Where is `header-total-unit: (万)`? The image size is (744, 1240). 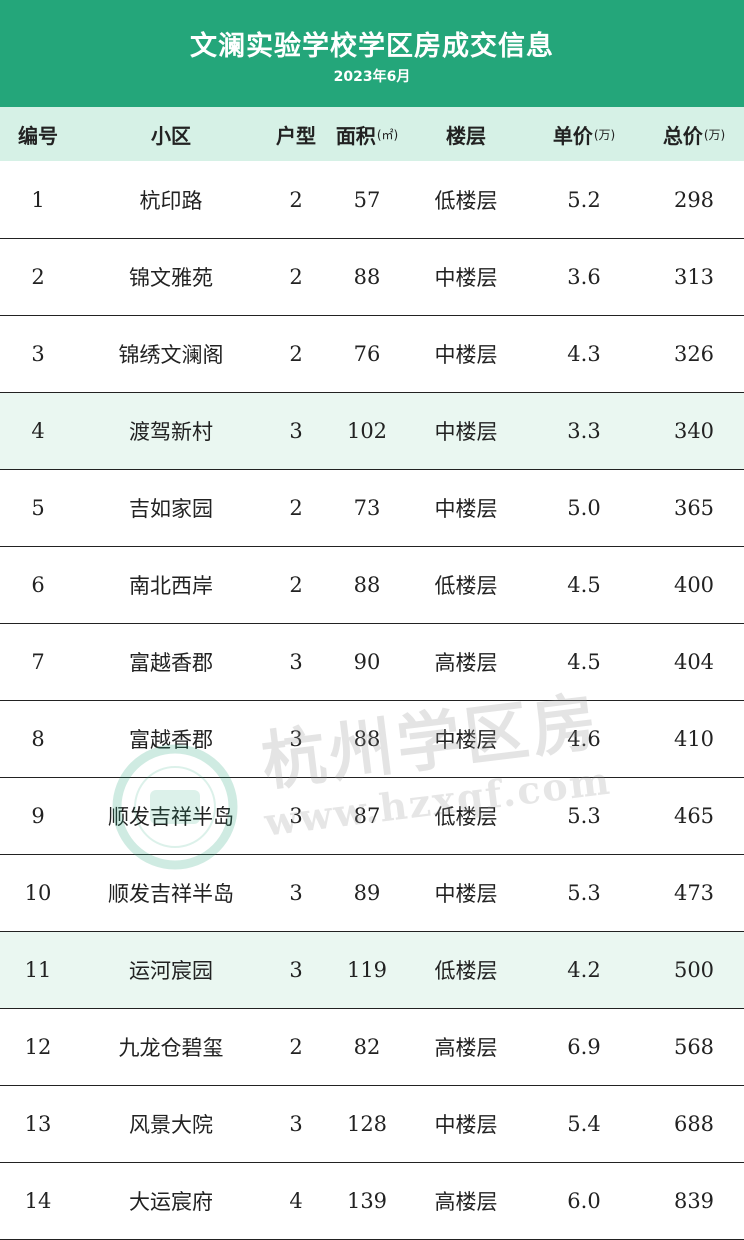
header-total-unit: (万) is located at coordinates (714, 134).